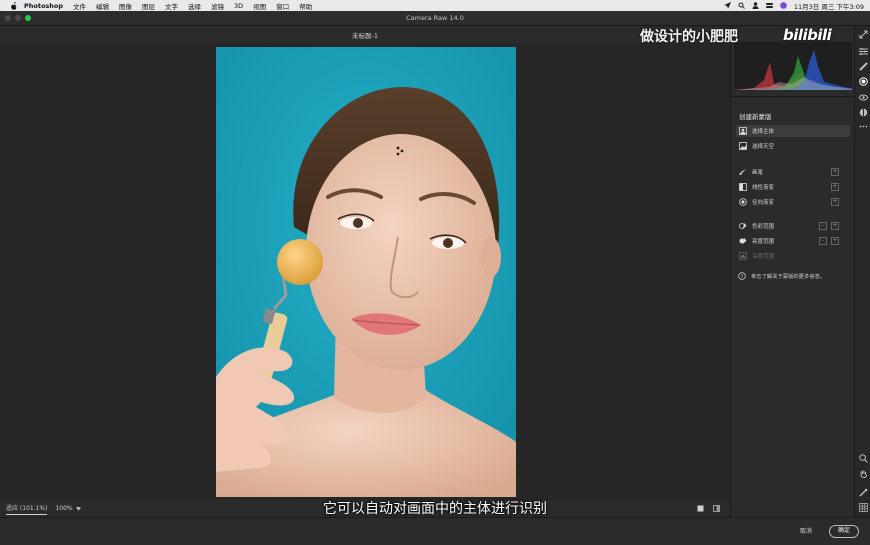 Image resolution: width=870 pixels, height=545 pixels. Describe the element at coordinates (148, 6) in the screenshot. I see `menu-layer: 图层` at that location.